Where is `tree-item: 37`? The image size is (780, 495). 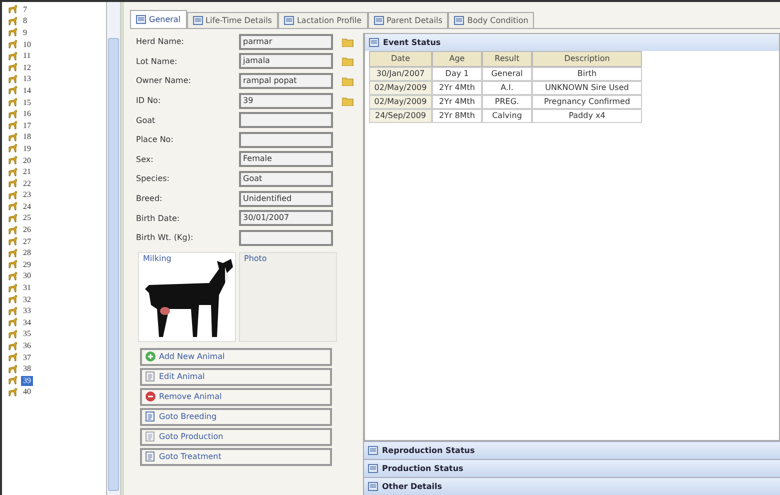
tree-item: 37 is located at coordinates (27, 357).